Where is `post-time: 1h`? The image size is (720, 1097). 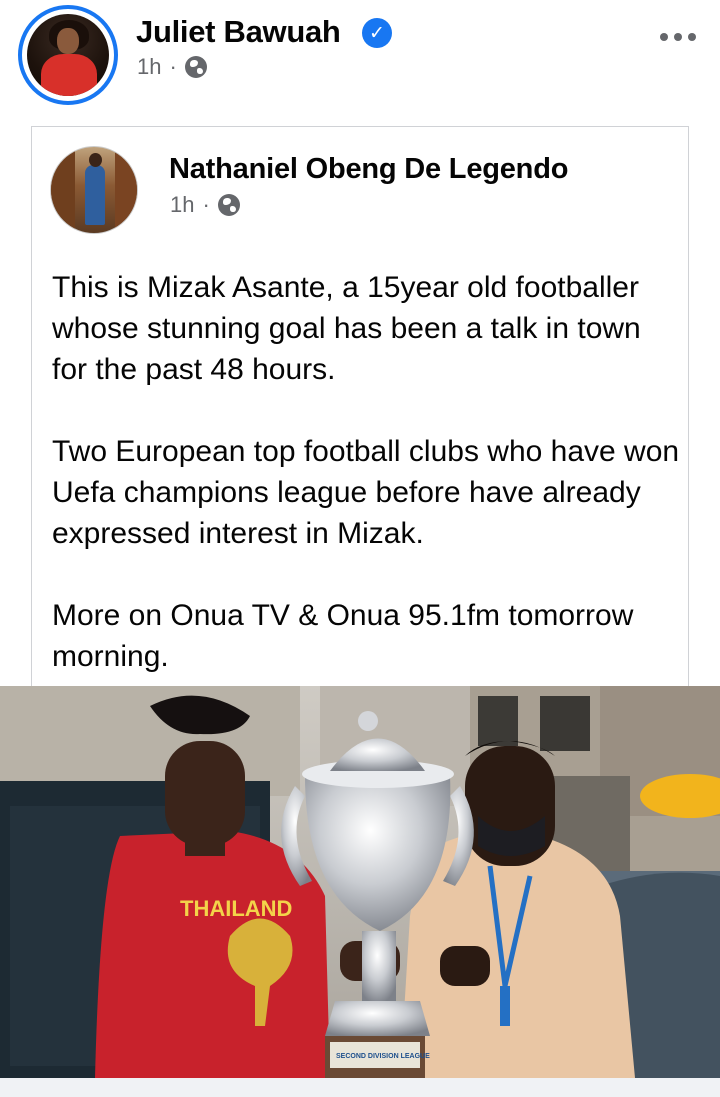 post-time: 1h is located at coordinates (149, 67).